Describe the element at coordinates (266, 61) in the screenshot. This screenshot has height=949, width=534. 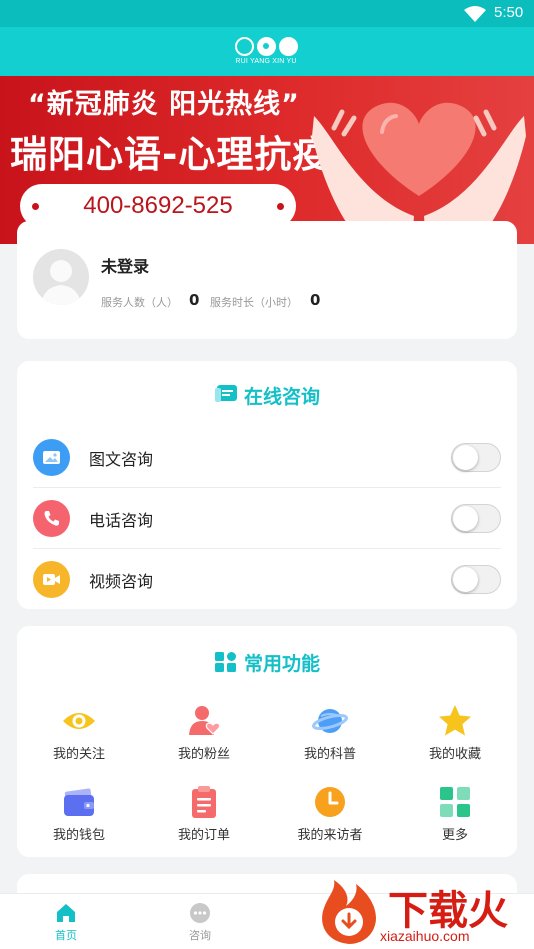
I see `logo-text: RUI YANG XIN YU` at that location.